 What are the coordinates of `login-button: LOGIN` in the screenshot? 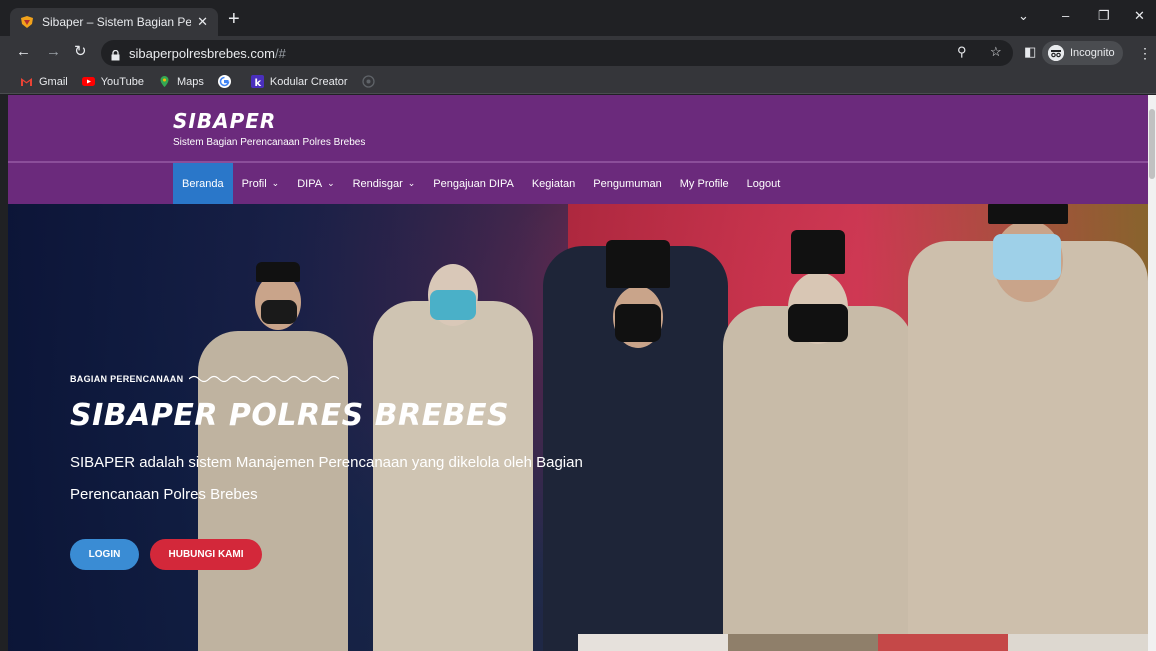 It's located at (104, 554).